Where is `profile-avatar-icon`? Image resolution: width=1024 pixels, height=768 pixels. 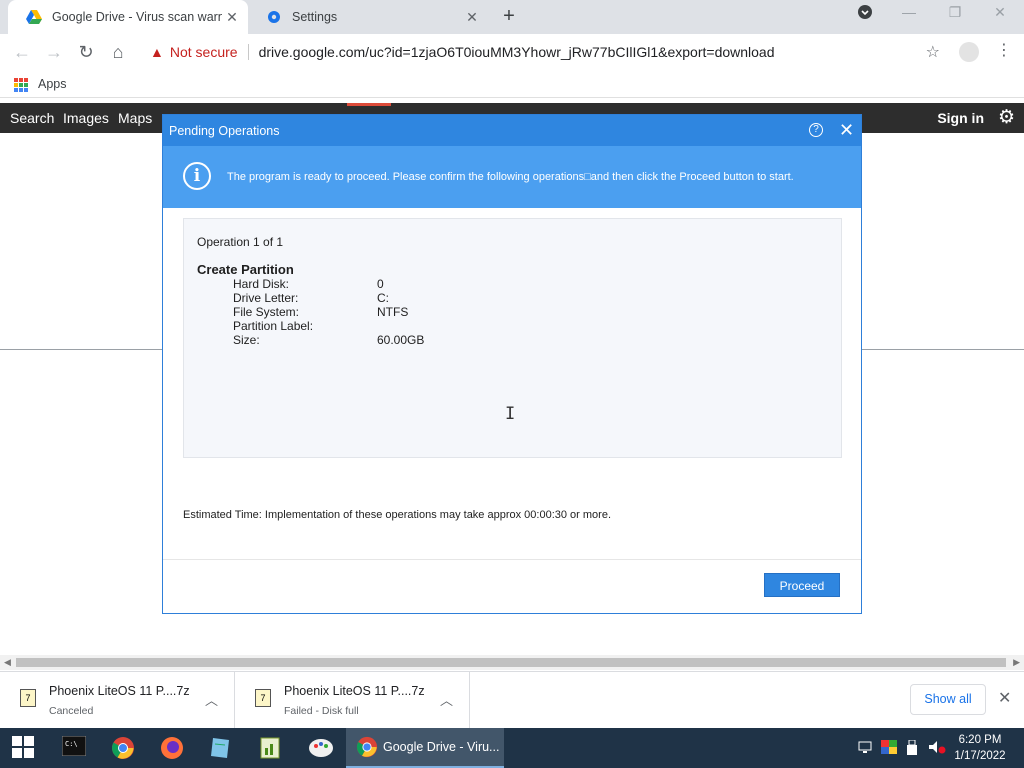 profile-avatar-icon is located at coordinates (969, 52).